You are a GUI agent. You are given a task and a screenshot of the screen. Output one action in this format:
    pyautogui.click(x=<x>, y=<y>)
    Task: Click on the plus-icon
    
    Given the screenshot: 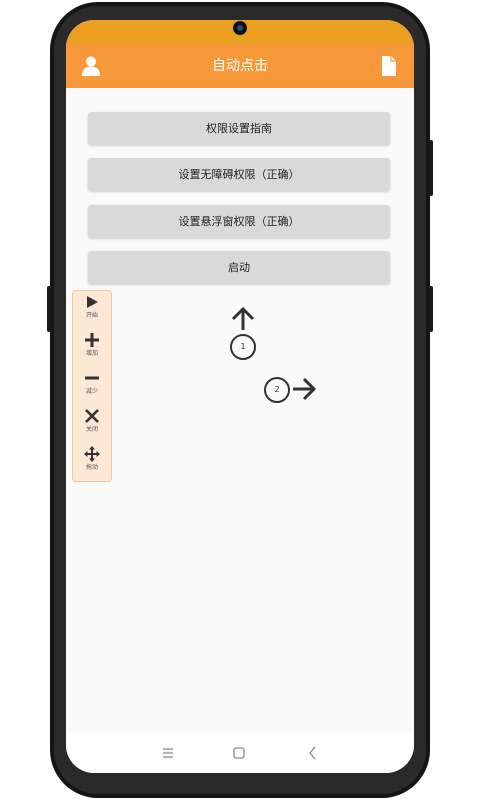 What is the action you would take?
    pyautogui.click(x=92, y=340)
    